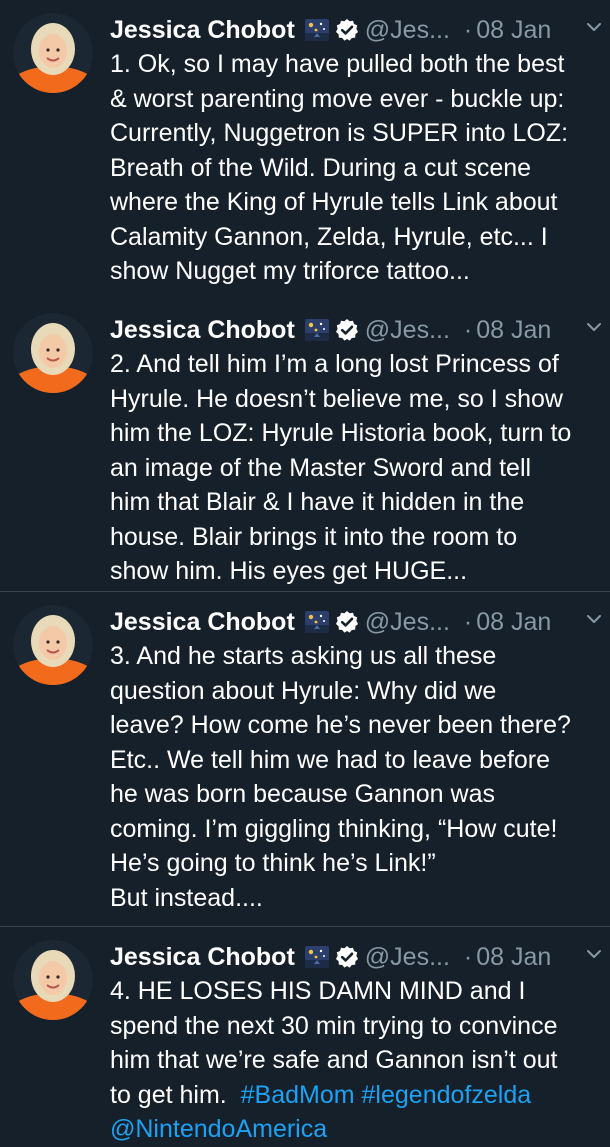 This screenshot has height=1147, width=610. I want to click on text-space, so click(358, 1095).